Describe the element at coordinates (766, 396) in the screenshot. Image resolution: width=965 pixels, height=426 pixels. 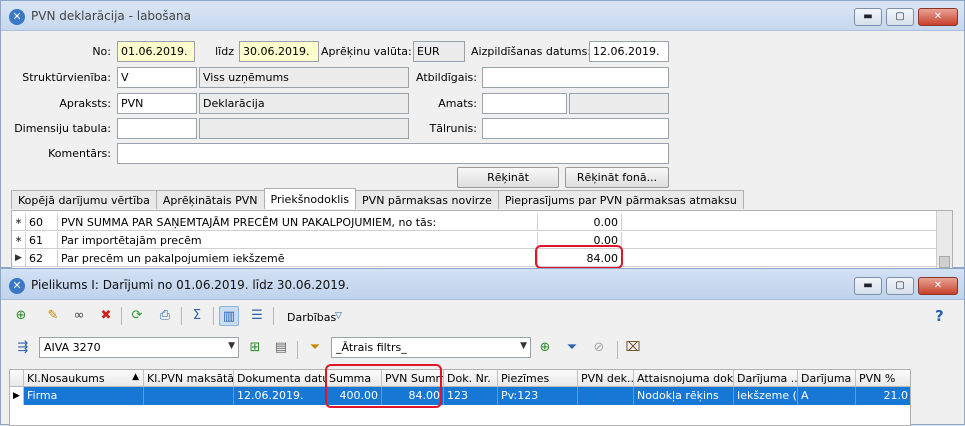
I see `cell-transaction-1: Iekšzeme (I)` at that location.